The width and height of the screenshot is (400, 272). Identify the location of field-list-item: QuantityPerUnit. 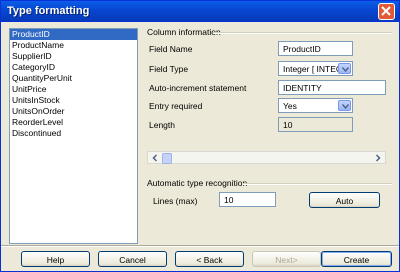
(73, 78).